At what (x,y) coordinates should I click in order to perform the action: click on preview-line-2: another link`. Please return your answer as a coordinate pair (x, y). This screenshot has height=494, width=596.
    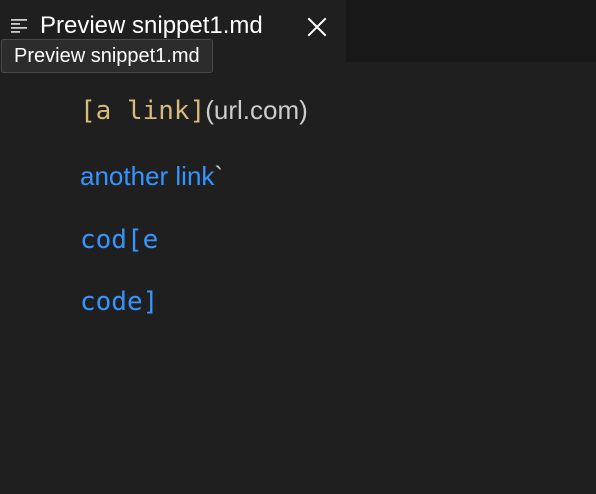
    Looking at the image, I should click on (151, 176).